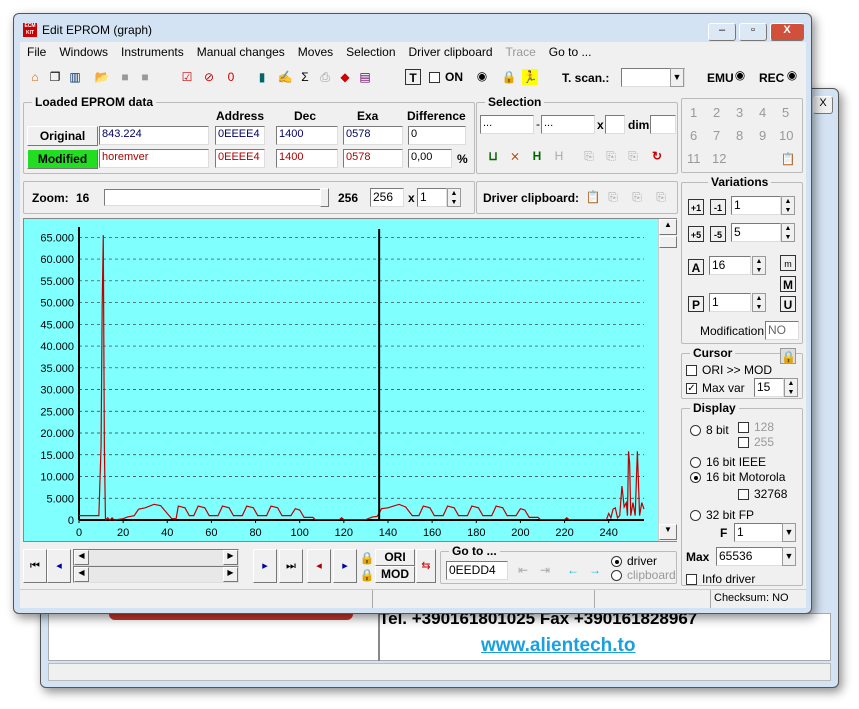  I want to click on mod-scroll-right: ▶, so click(230, 574).